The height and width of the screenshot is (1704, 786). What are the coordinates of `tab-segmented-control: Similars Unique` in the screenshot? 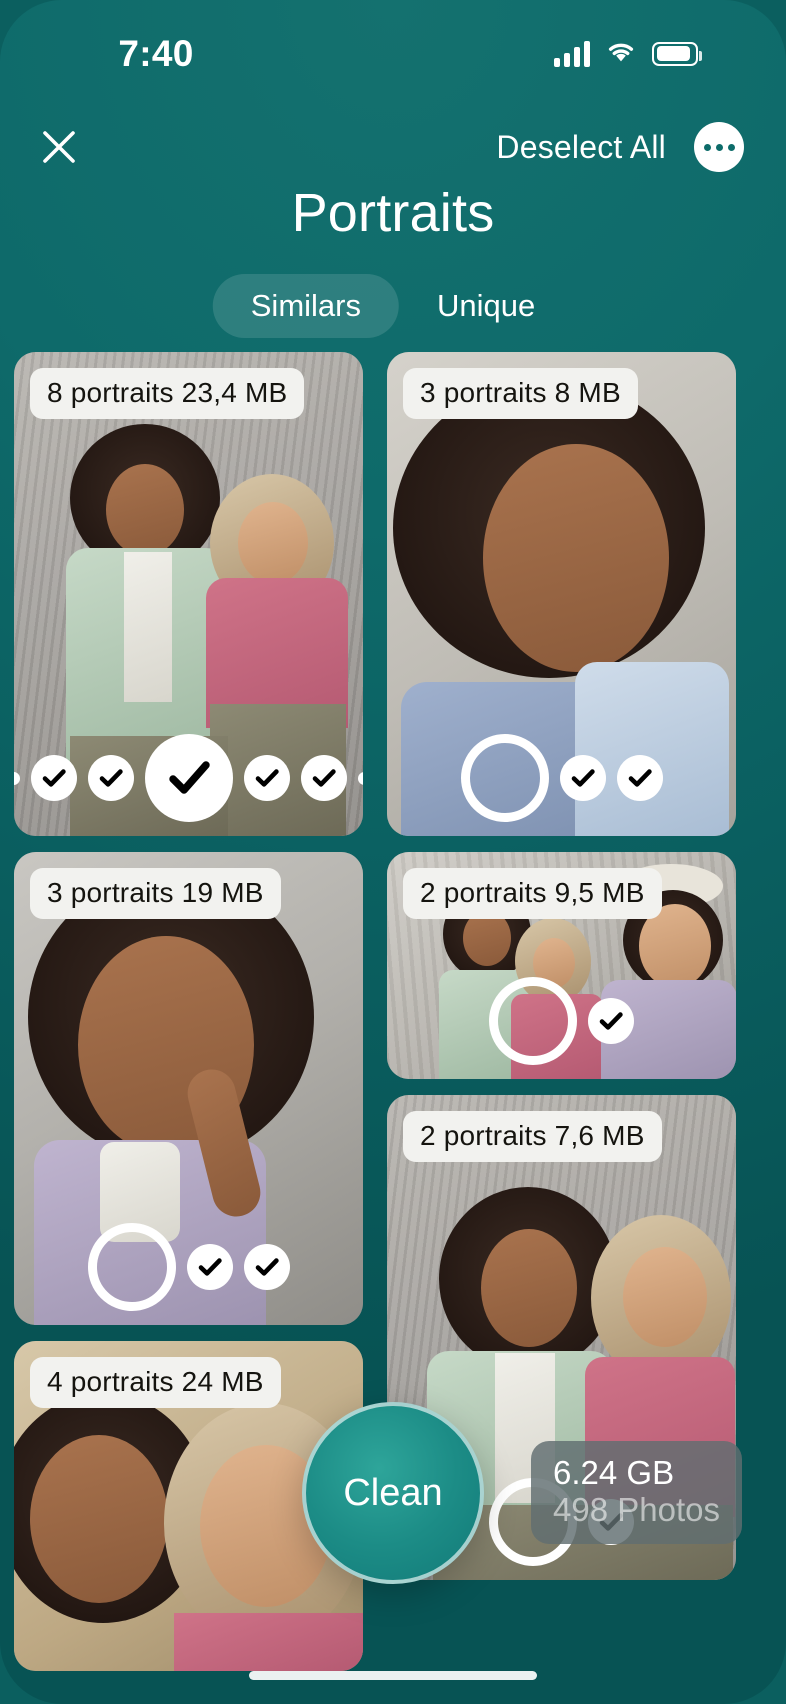 It's located at (392, 306).